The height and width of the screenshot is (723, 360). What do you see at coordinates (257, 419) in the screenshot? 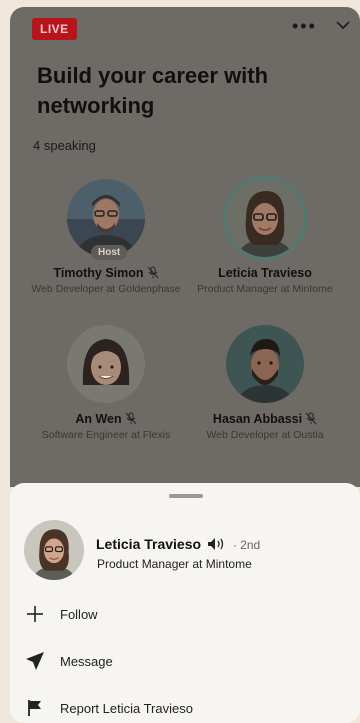
I see `speaker-name: Hasan Abbassi` at bounding box center [257, 419].